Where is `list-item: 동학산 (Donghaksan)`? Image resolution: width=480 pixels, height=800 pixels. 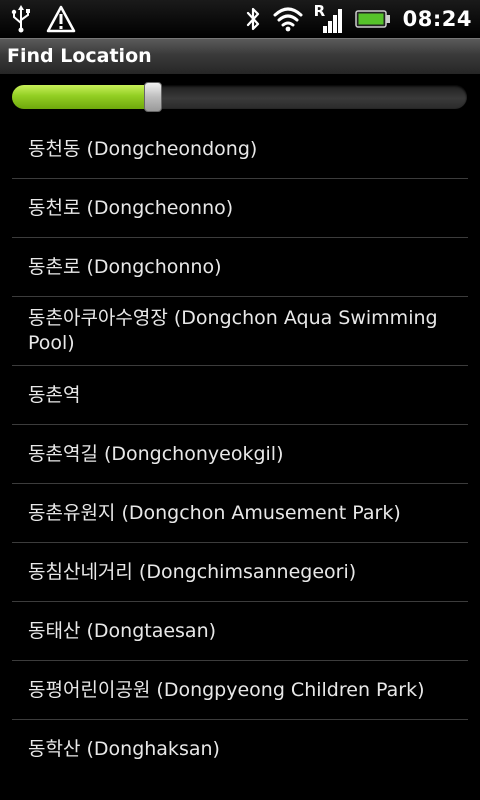 list-item: 동학산 (Donghaksan) is located at coordinates (240, 749).